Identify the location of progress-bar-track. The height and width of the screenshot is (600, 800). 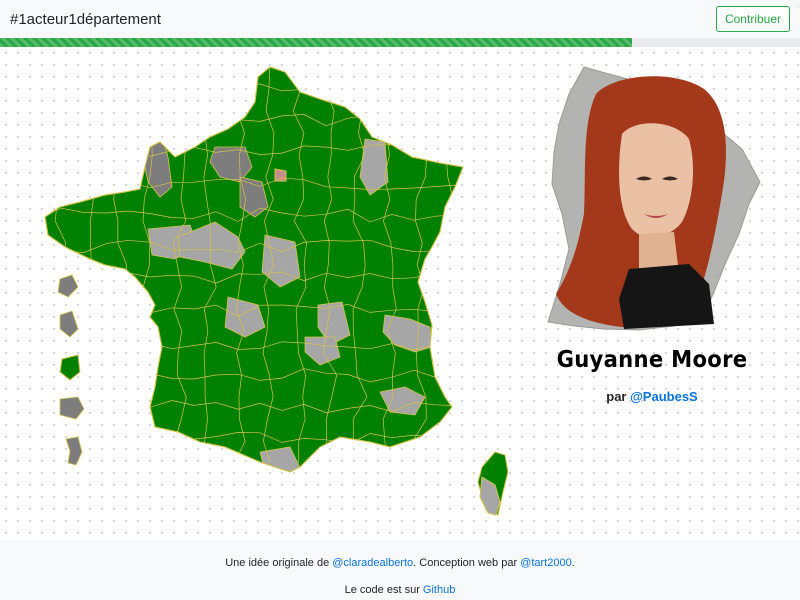
(400, 42).